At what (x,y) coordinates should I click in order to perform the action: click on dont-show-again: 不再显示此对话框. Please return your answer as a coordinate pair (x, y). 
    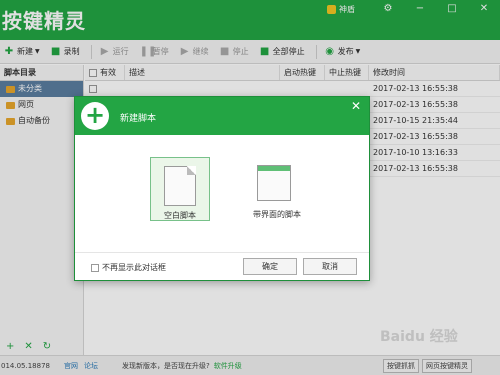
    Looking at the image, I should click on (128, 267).